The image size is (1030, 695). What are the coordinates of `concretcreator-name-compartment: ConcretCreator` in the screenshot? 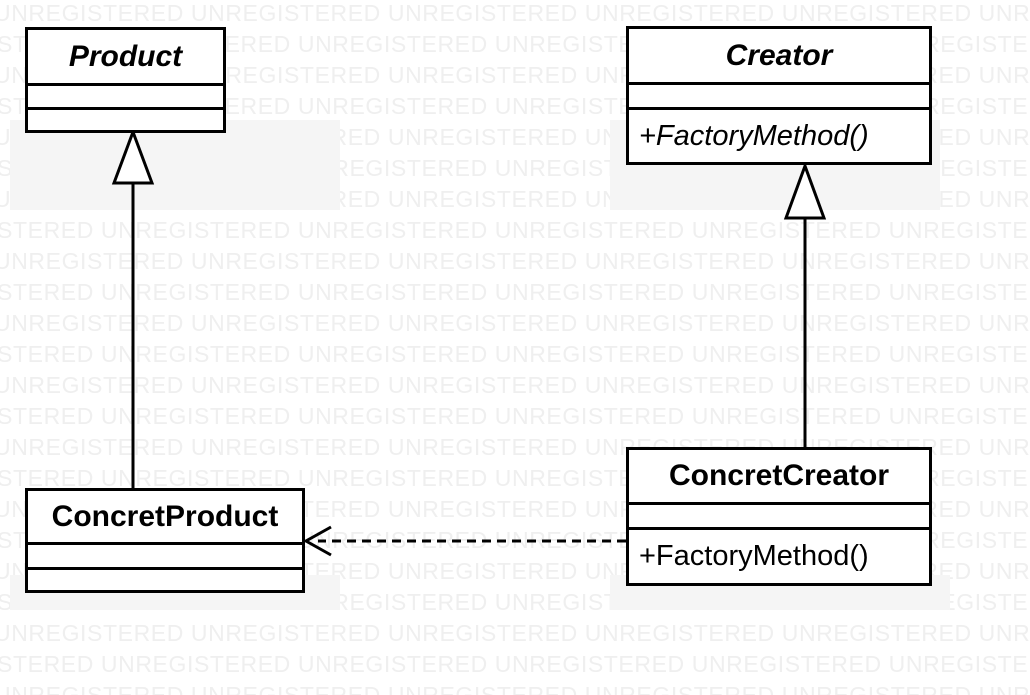 It's located at (779, 476).